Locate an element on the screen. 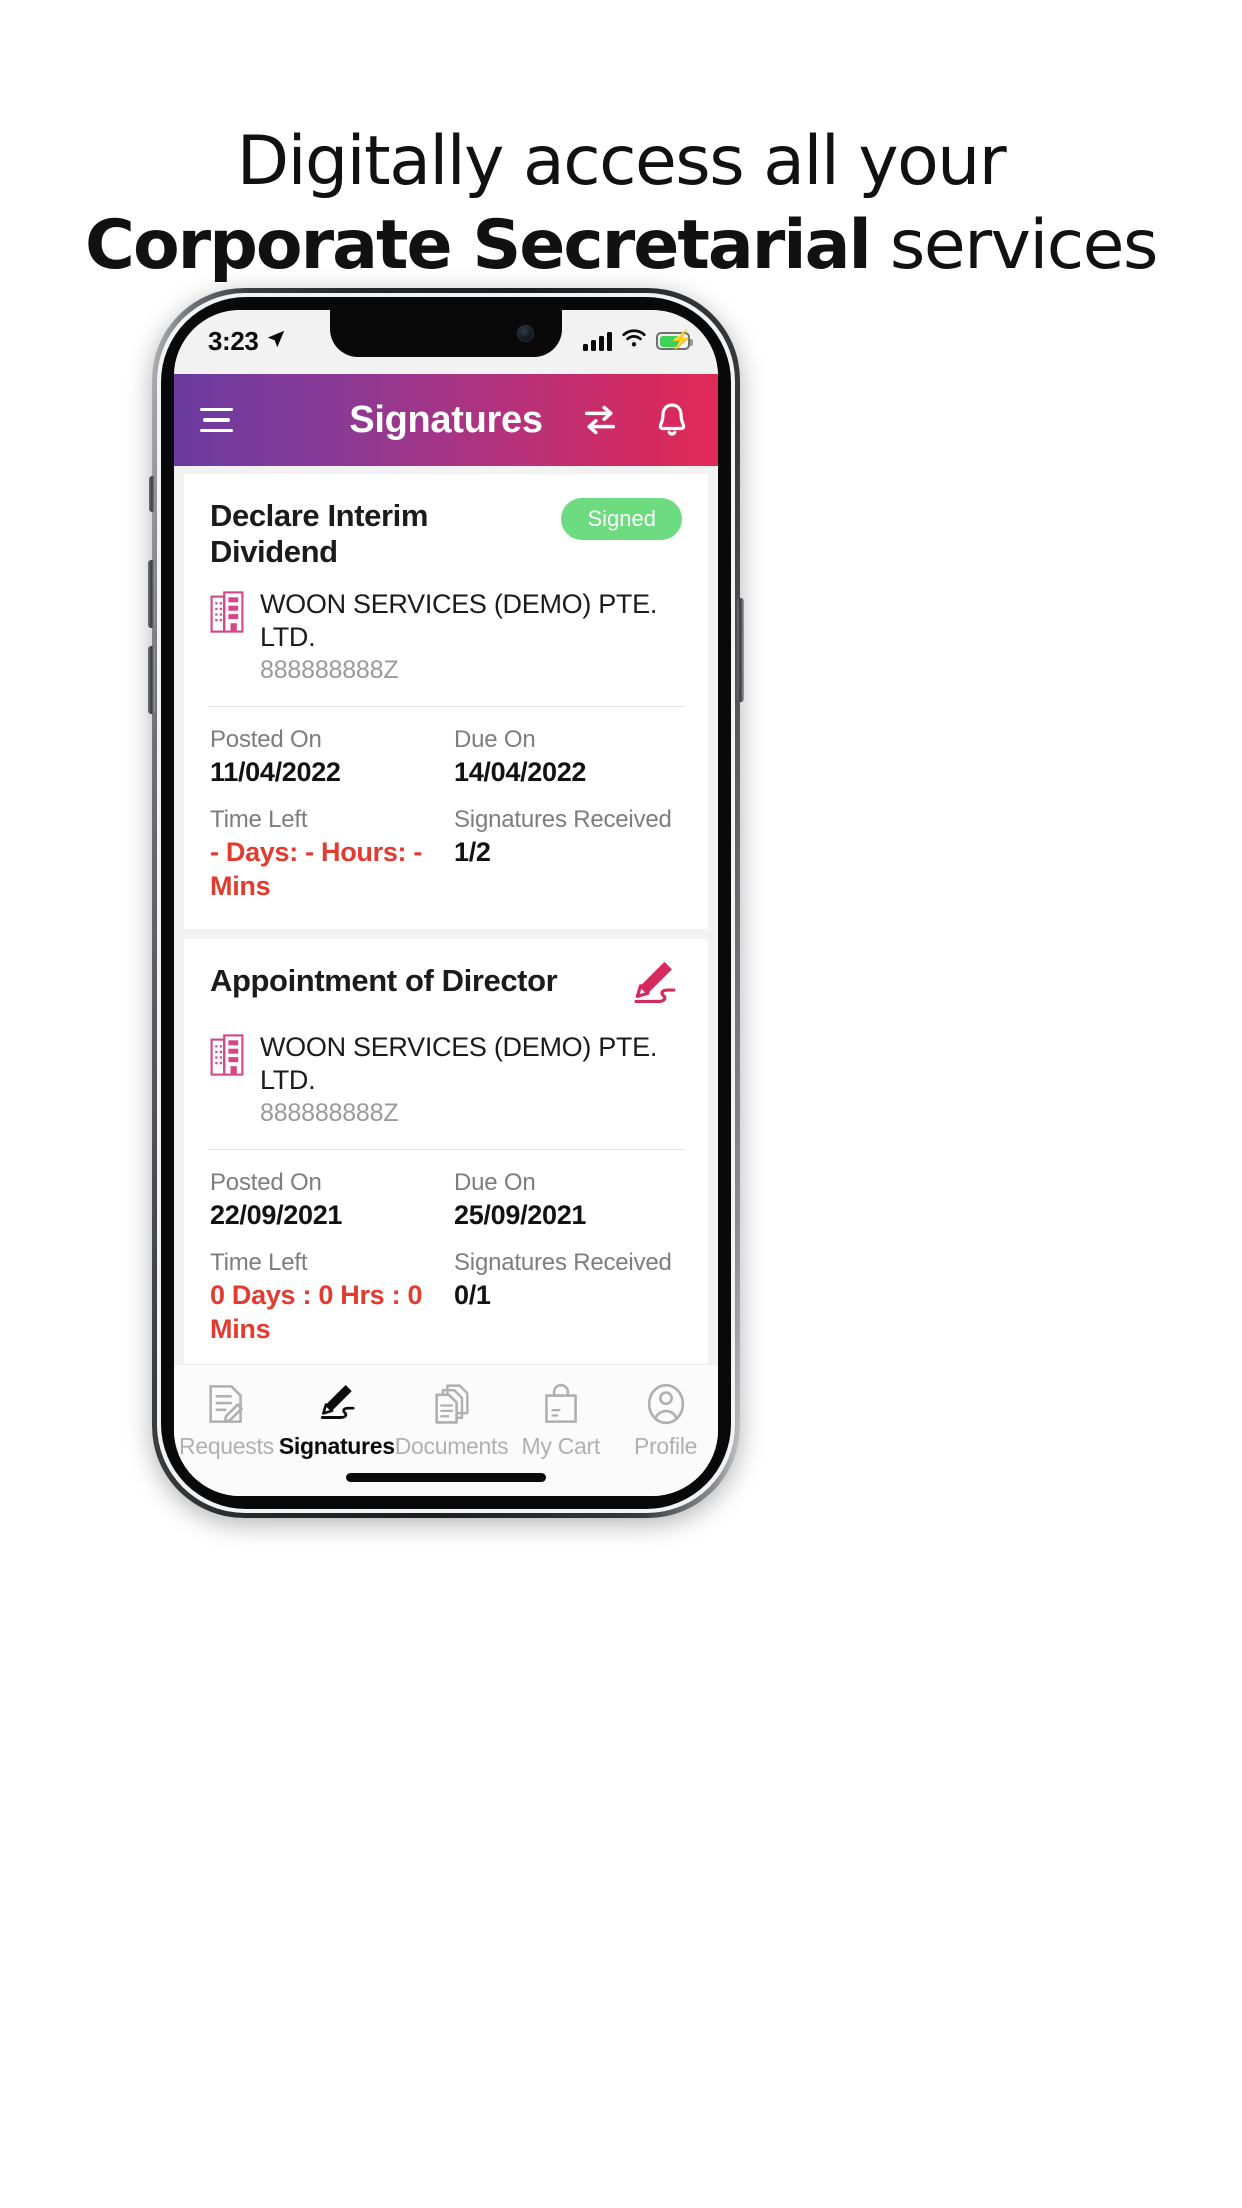 This screenshot has height=2208, width=1242. tab-my-cart: My Cart is located at coordinates (560, 1420).